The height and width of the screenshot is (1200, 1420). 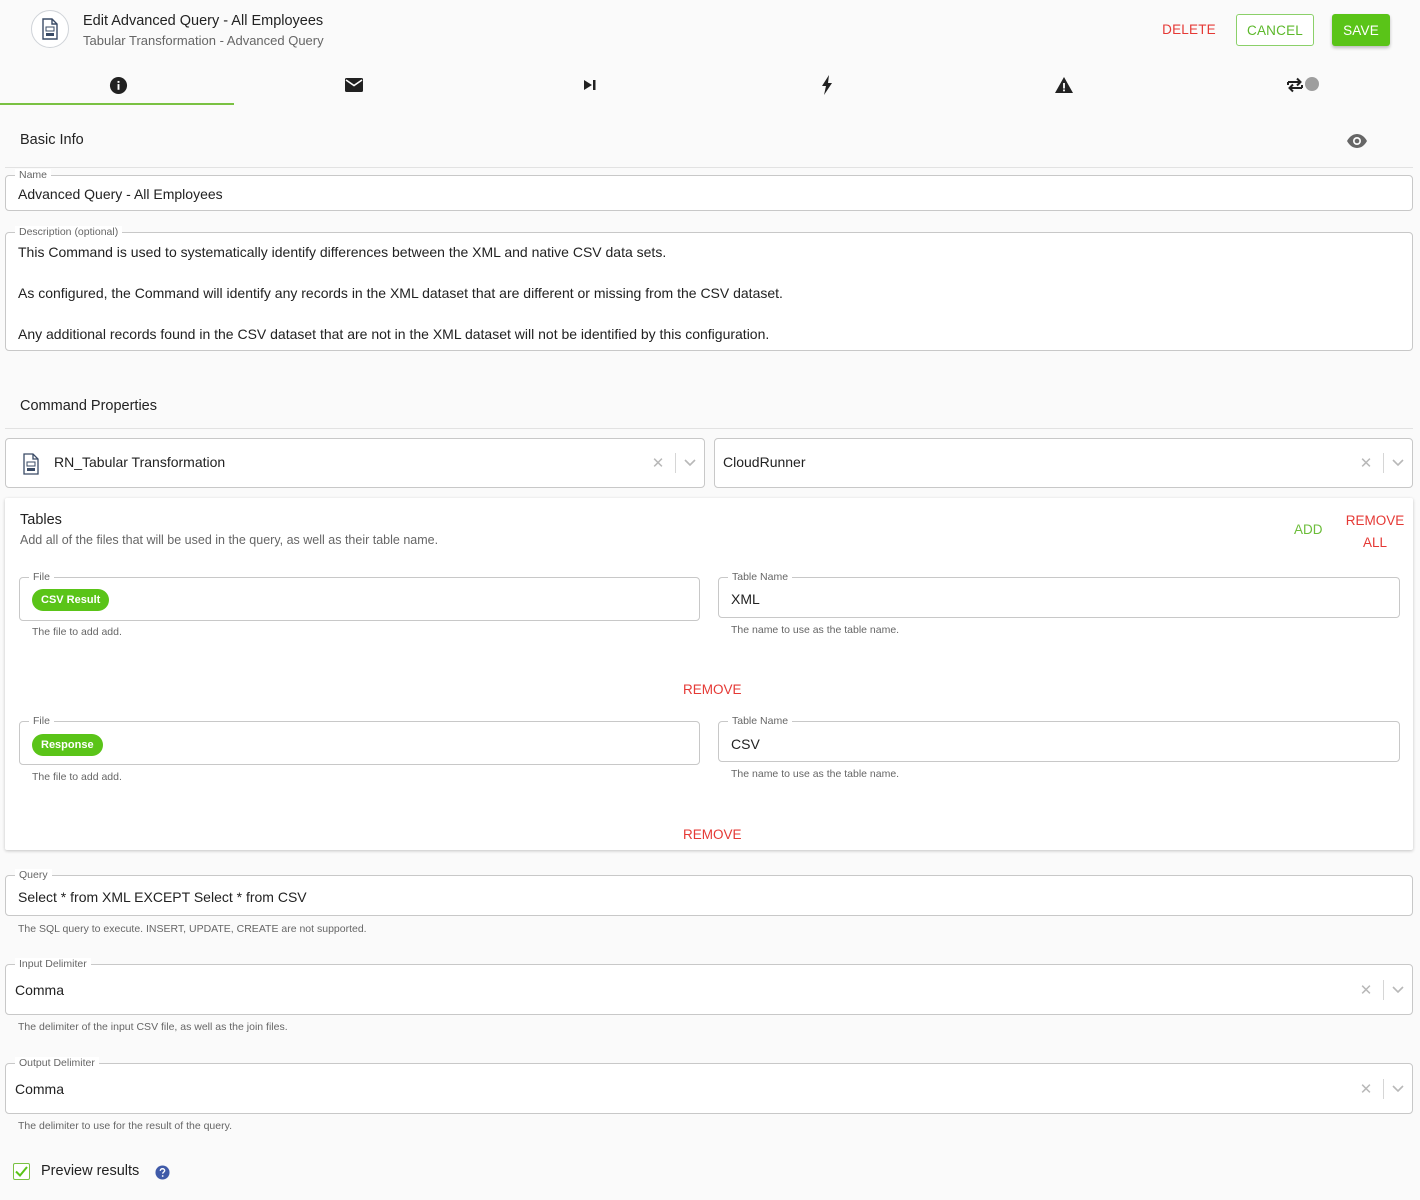 I want to click on file-field: File CSV Result, so click(x=359, y=596).